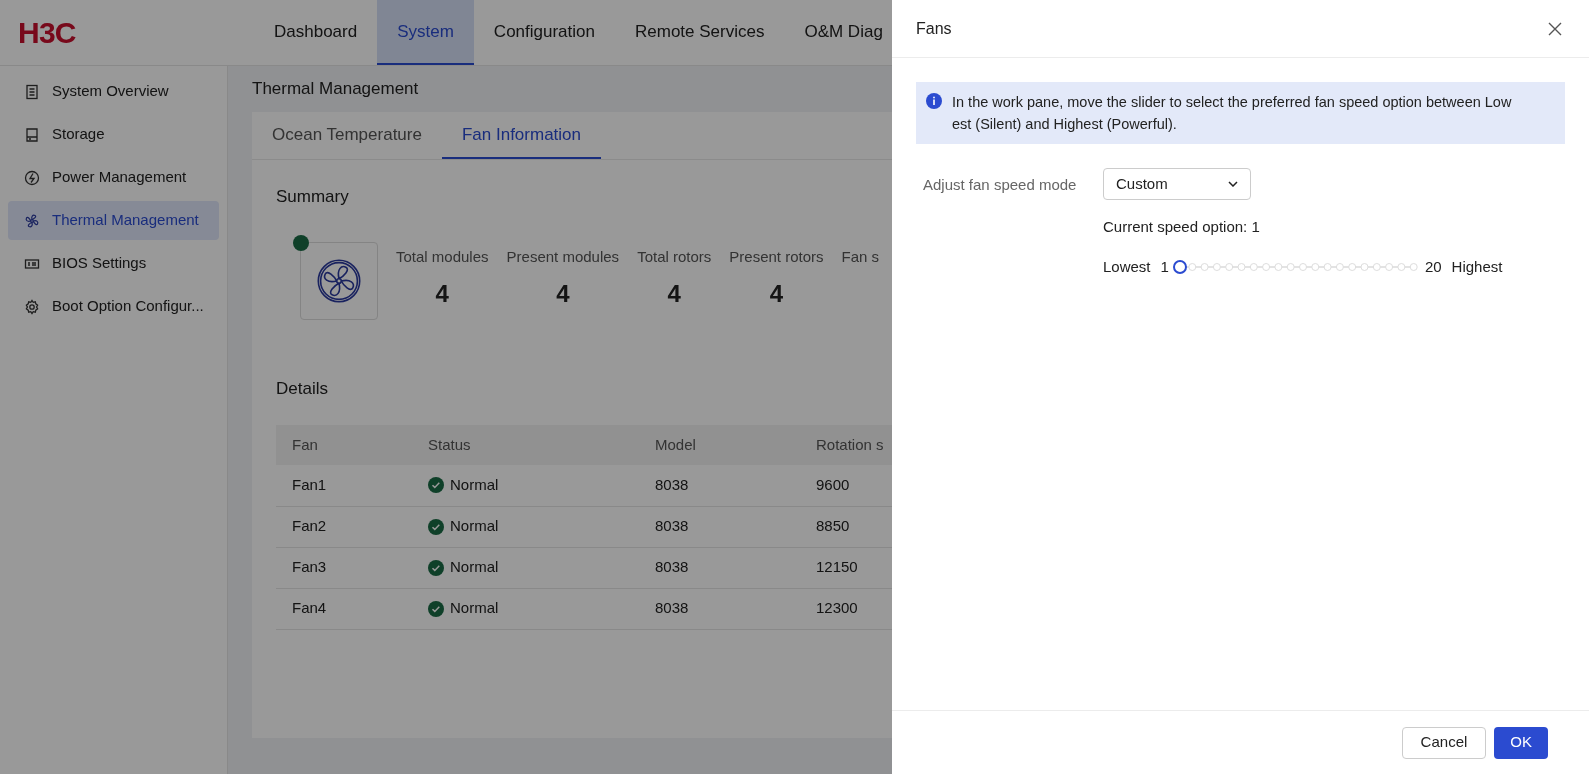  What do you see at coordinates (113, 220) in the screenshot?
I see `sidebar-item: Thermal Management` at bounding box center [113, 220].